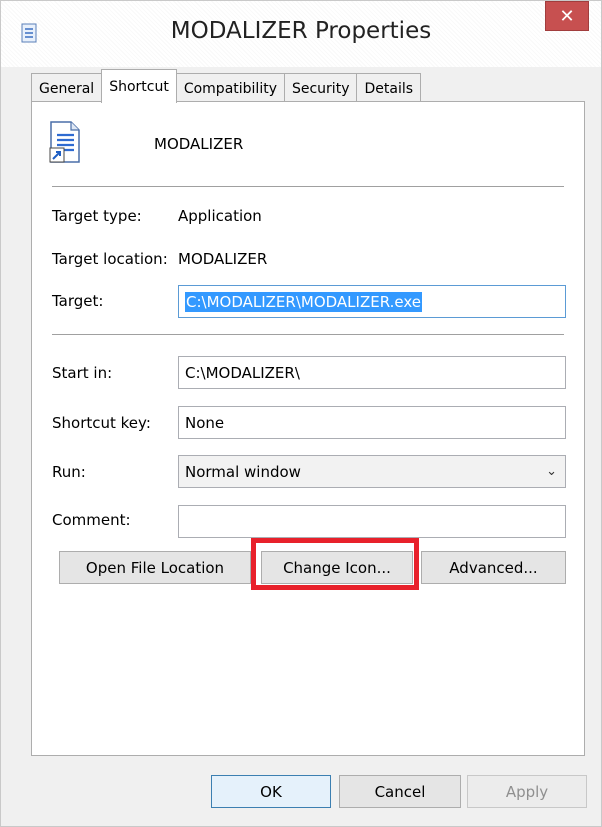 This screenshot has height=827, width=602. I want to click on close-button: ✕, so click(567, 16).